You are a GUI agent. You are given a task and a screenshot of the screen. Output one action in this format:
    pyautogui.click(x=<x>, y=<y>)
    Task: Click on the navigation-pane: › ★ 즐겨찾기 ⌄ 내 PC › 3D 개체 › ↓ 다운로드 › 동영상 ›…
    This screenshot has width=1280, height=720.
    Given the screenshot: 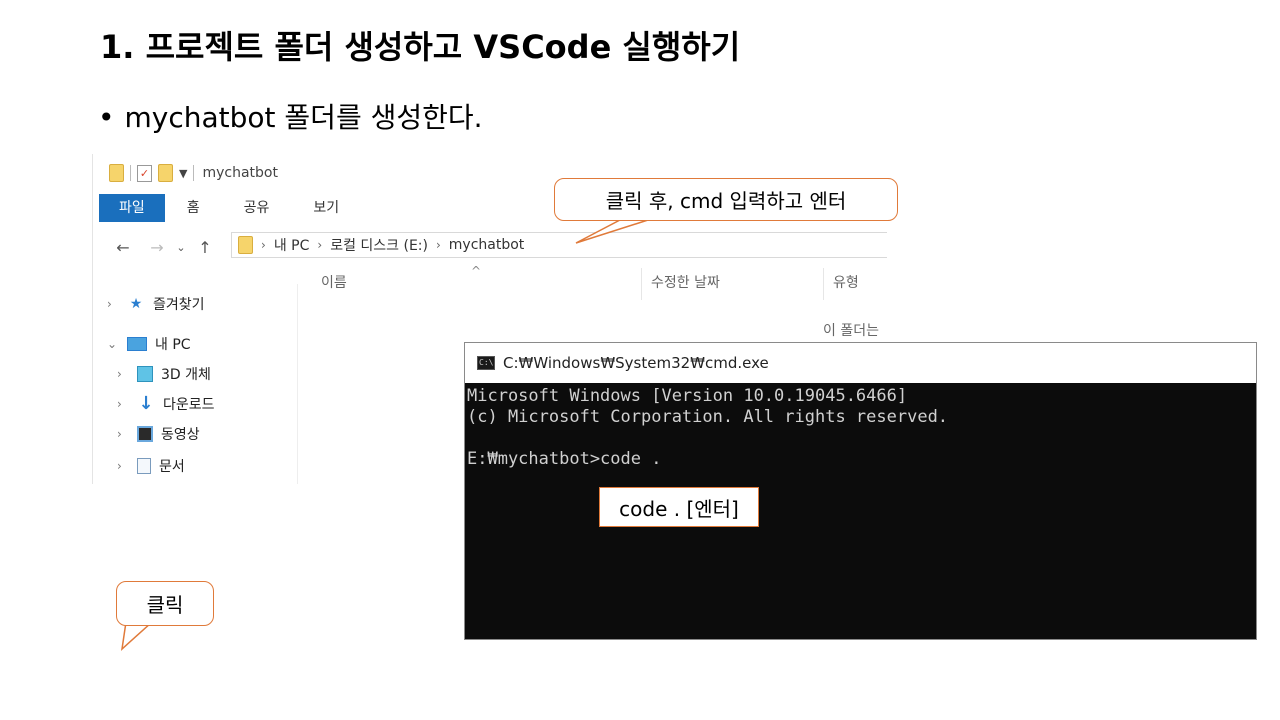 What is the action you would take?
    pyautogui.click(x=195, y=384)
    